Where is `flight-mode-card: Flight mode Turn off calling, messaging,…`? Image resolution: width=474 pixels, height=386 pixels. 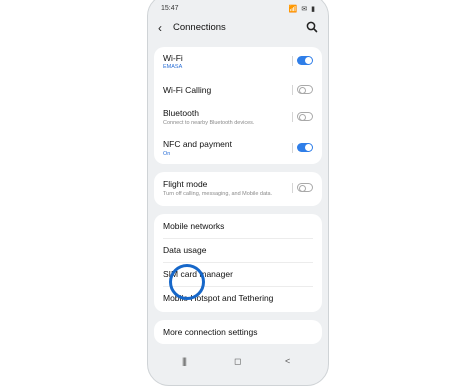 flight-mode-card: Flight mode Turn off calling, messaging,… is located at coordinates (238, 189).